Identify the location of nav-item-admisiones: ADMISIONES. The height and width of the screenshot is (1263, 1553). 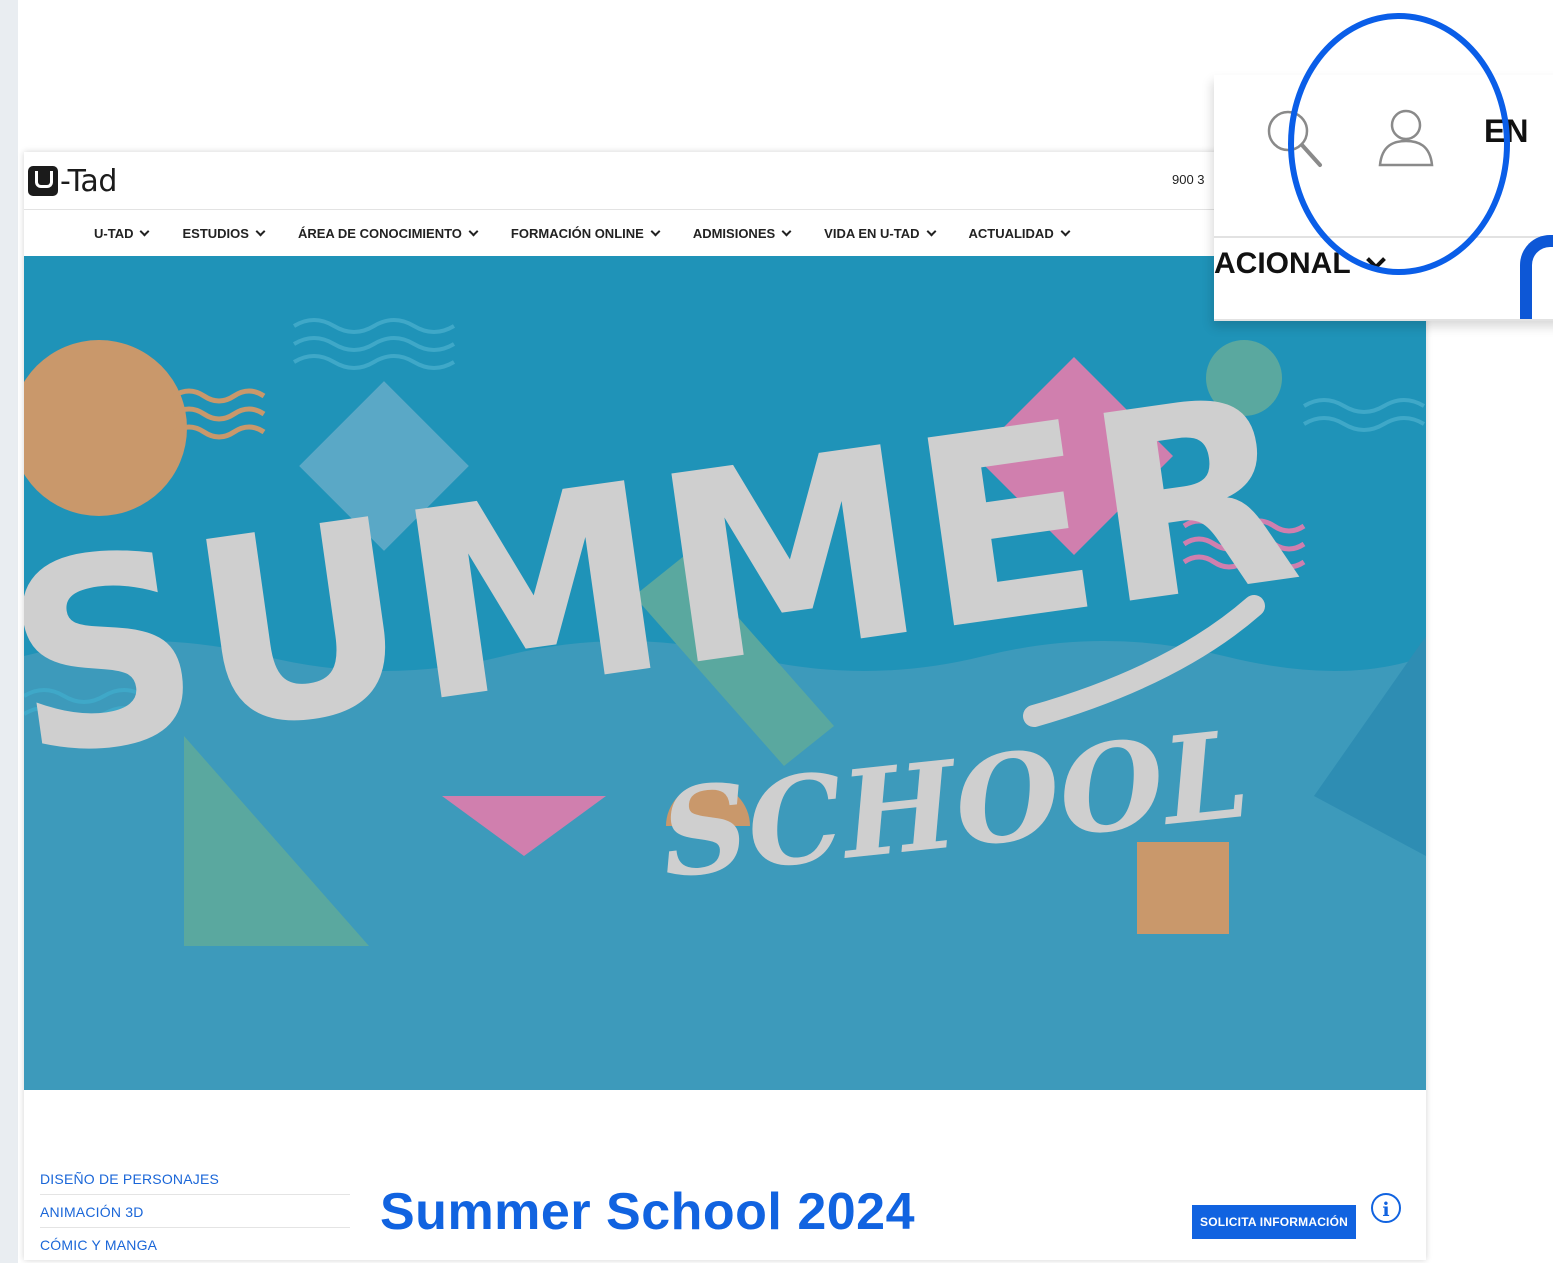
(742, 233).